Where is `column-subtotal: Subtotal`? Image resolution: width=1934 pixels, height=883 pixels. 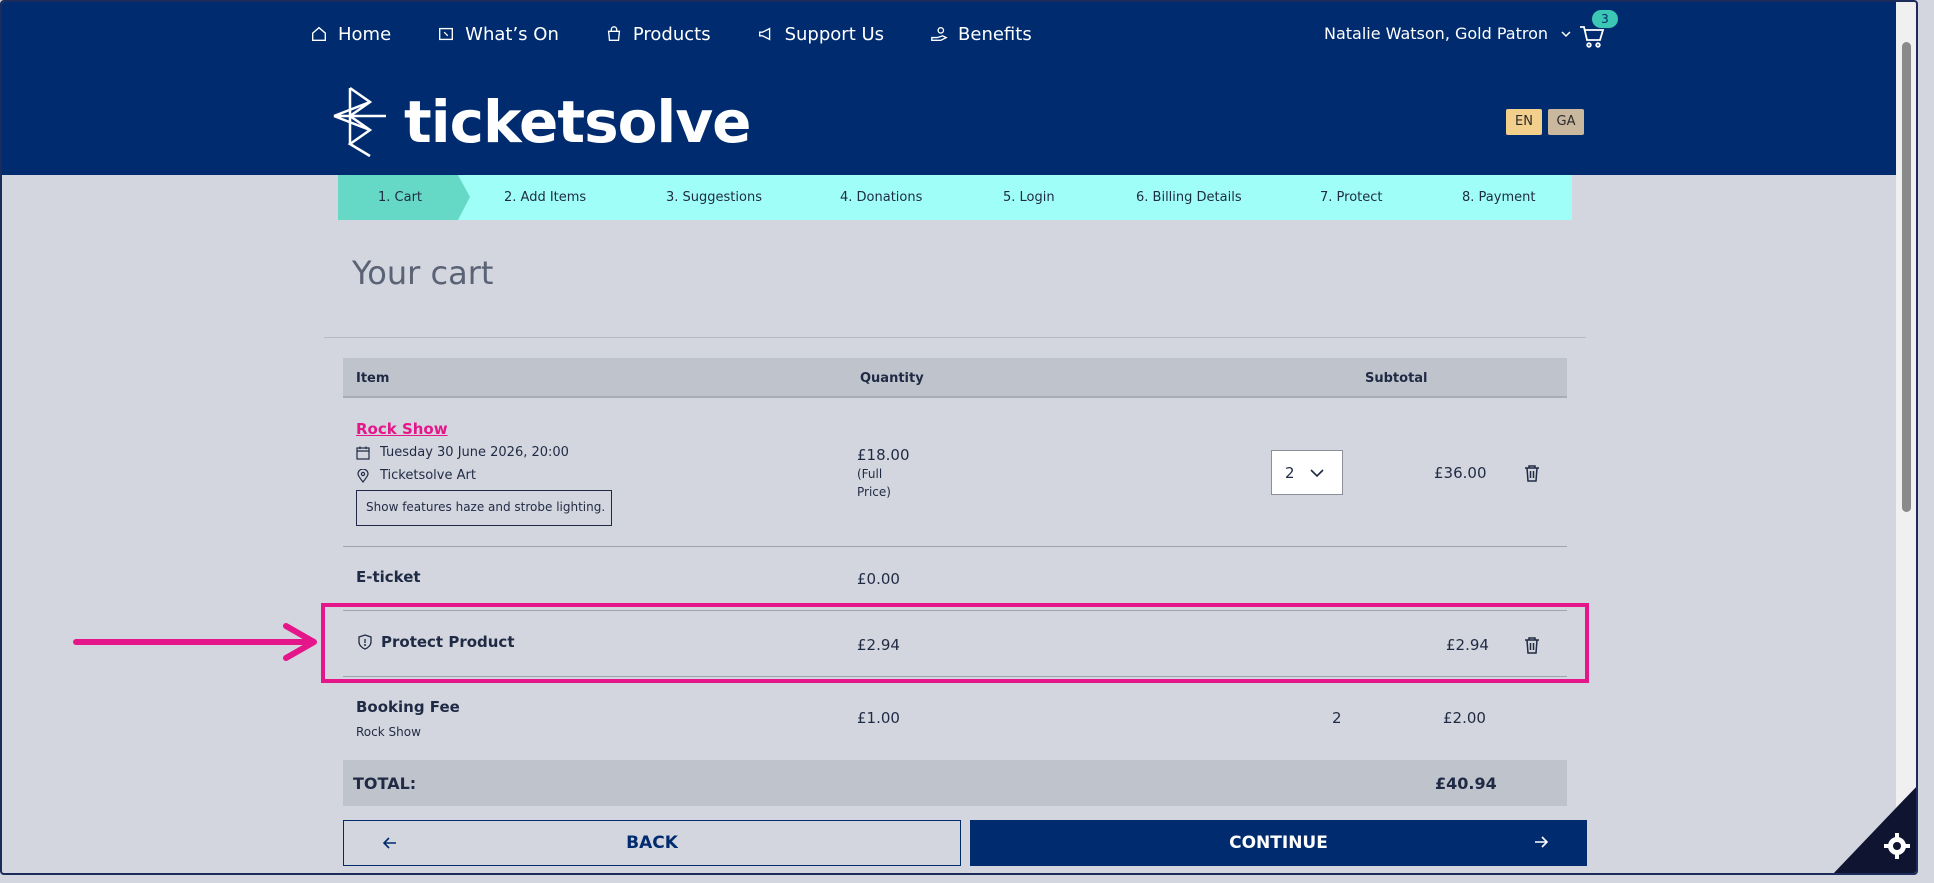
column-subtotal: Subtotal is located at coordinates (1396, 378).